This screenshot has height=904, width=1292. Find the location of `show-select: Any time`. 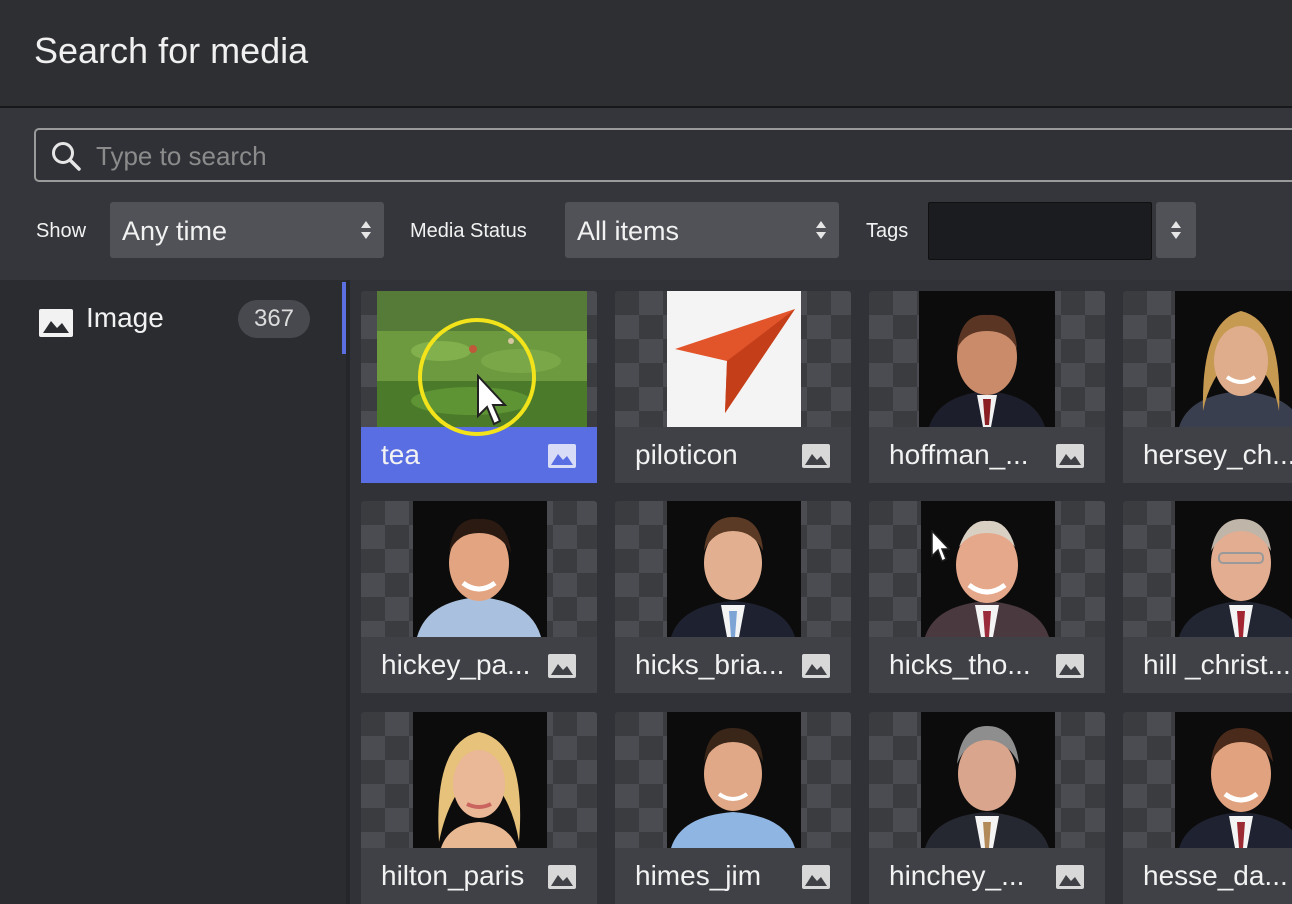

show-select: Any time is located at coordinates (247, 230).